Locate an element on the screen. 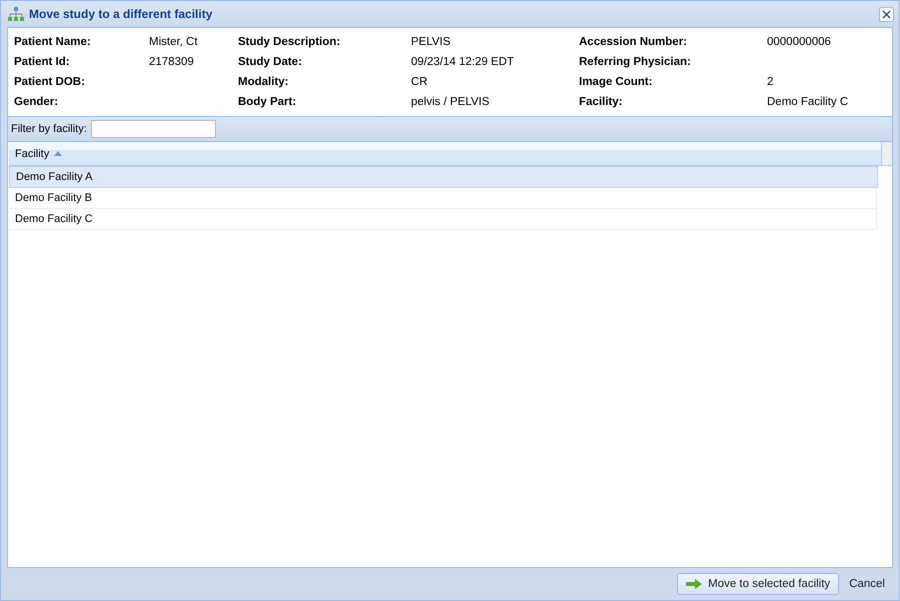 The width and height of the screenshot is (900, 601). close-icon is located at coordinates (886, 14).